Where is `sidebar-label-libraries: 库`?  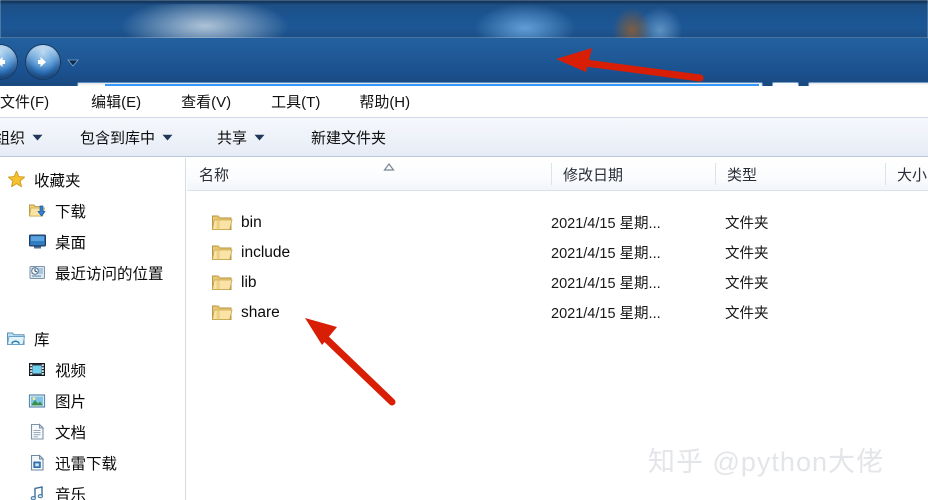
sidebar-label-libraries: 库 is located at coordinates (42, 340).